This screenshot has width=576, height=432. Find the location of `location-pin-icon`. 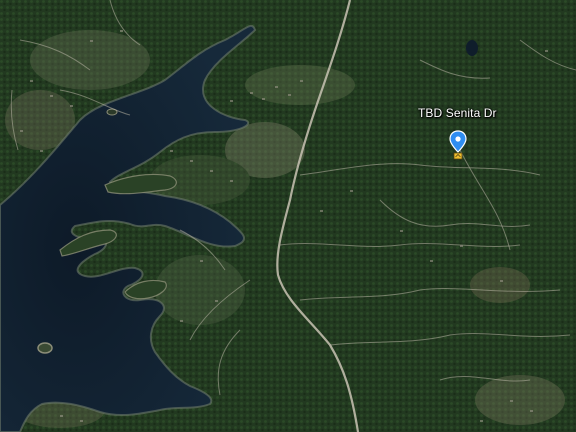

location-pin-icon is located at coordinates (458, 145).